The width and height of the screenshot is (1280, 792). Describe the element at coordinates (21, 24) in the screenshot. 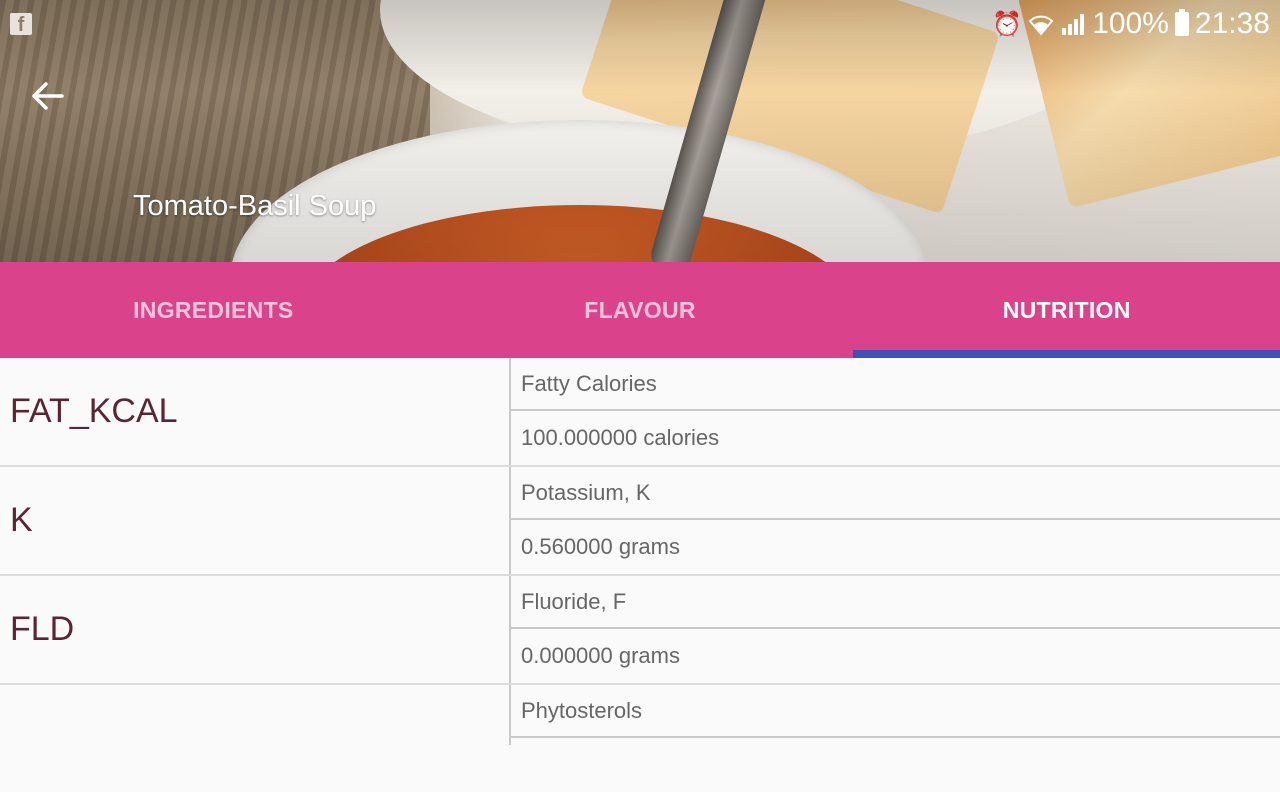

I see `facebook-icon: f` at that location.